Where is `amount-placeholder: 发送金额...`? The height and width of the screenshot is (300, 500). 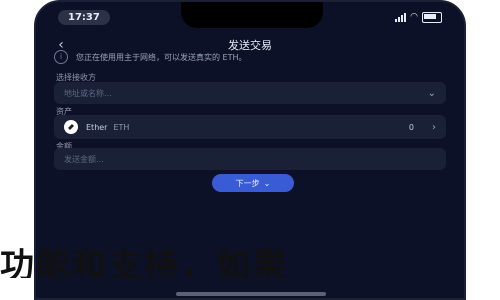 amount-placeholder: 发送金额... is located at coordinates (84, 159).